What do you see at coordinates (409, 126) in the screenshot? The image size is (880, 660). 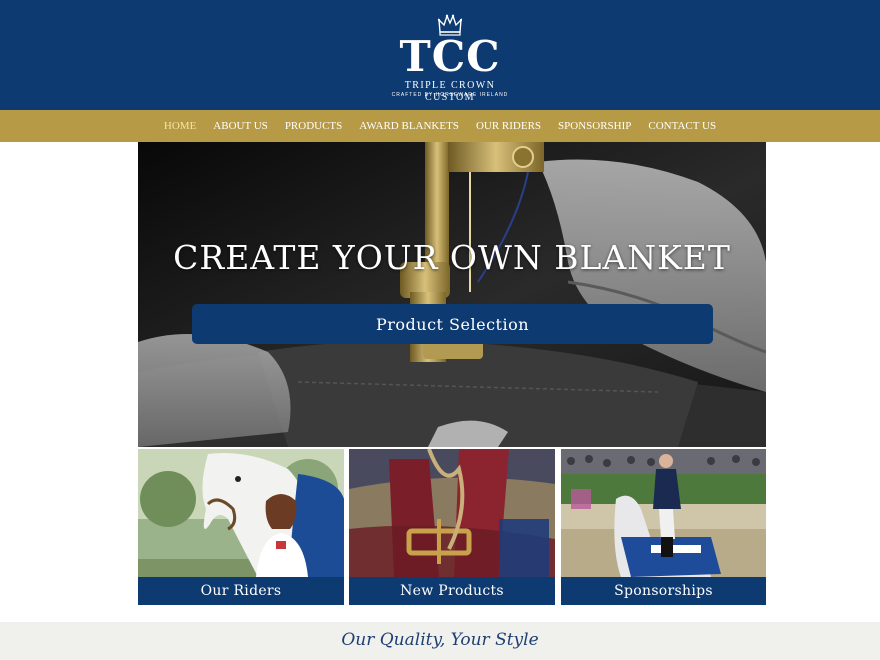 I see `nav-award-blankets: AWARD BLANKETS` at bounding box center [409, 126].